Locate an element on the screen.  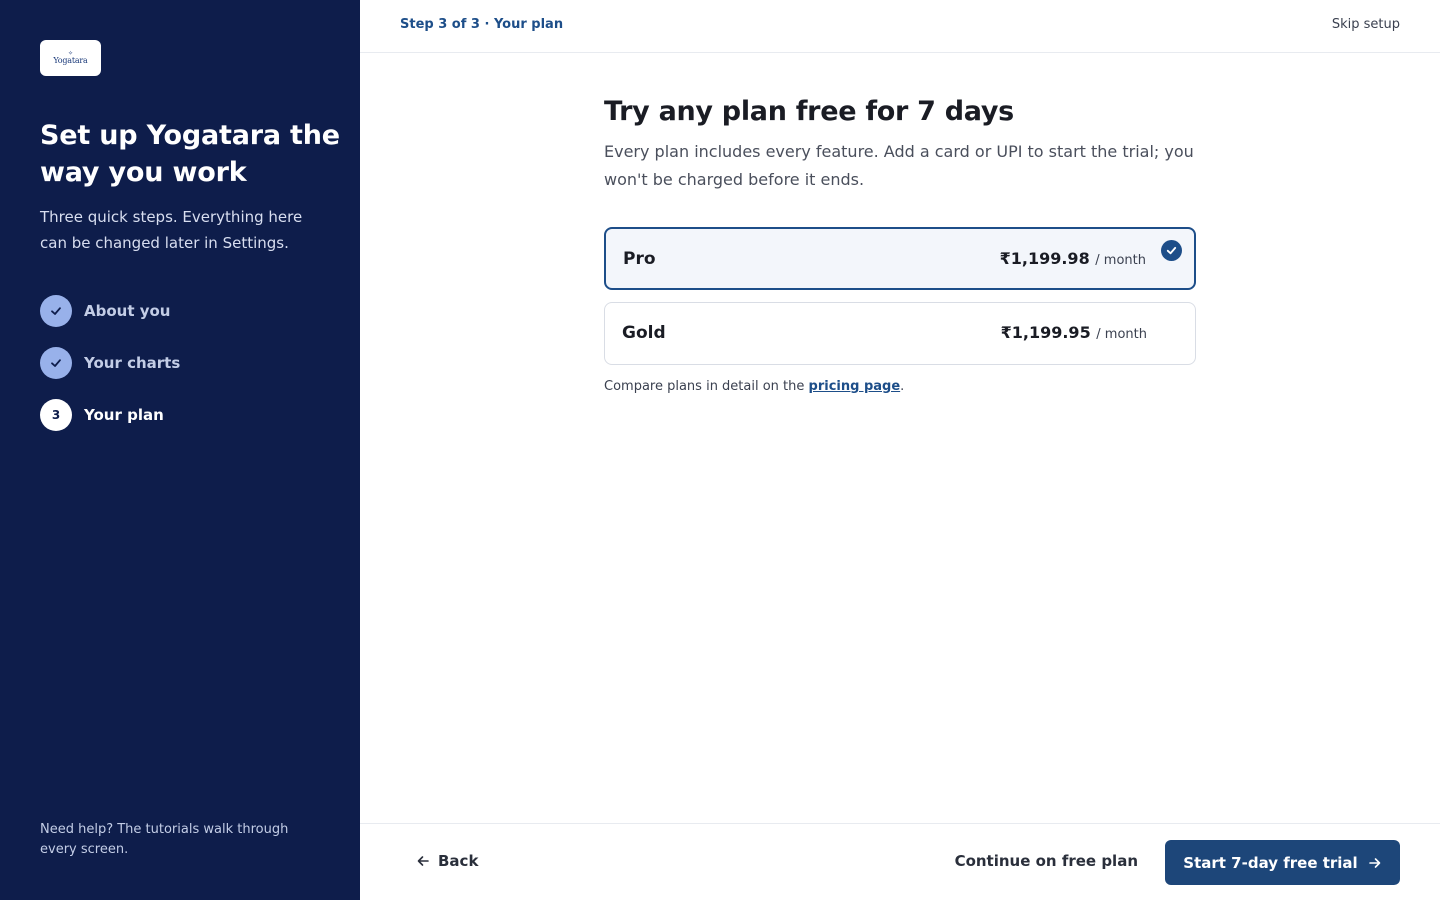
plan-name: Pro is located at coordinates (639, 259).